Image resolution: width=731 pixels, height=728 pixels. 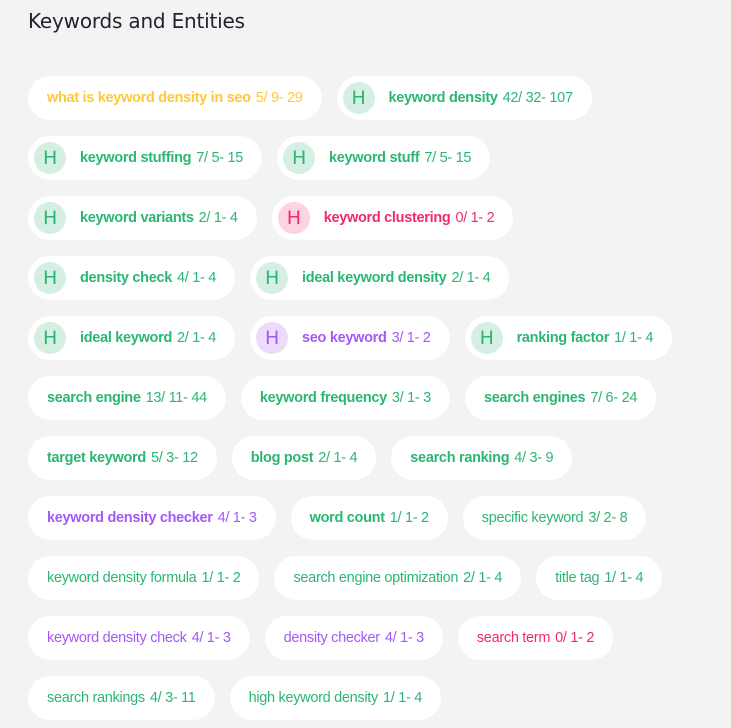 I want to click on keyword-usage-count: 3/ 1- 3, so click(x=411, y=398).